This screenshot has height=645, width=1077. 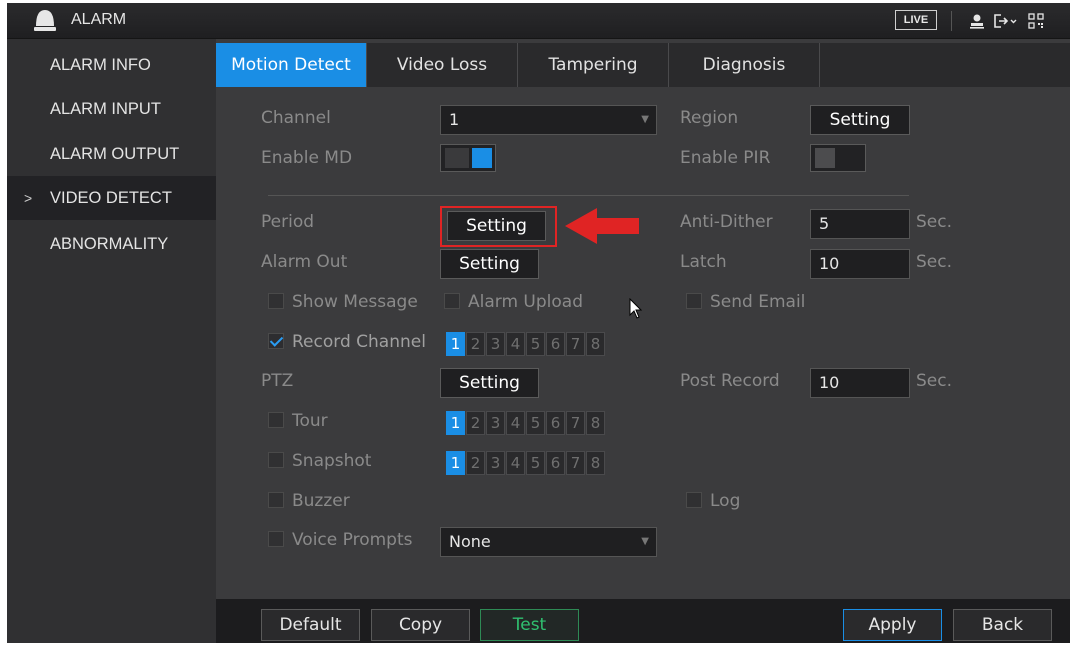 What do you see at coordinates (934, 262) in the screenshot?
I see `latch-unit: Sec.` at bounding box center [934, 262].